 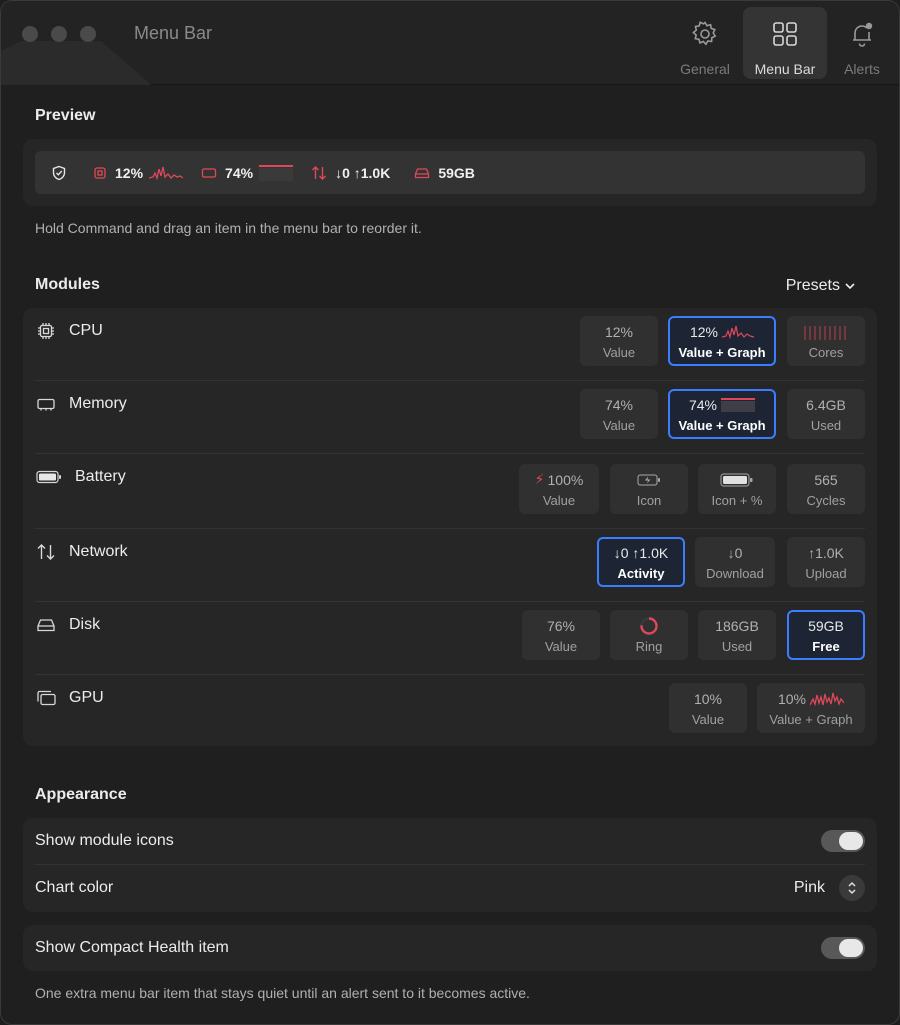 I want to click on zoom-window-button, so click(x=88, y=34).